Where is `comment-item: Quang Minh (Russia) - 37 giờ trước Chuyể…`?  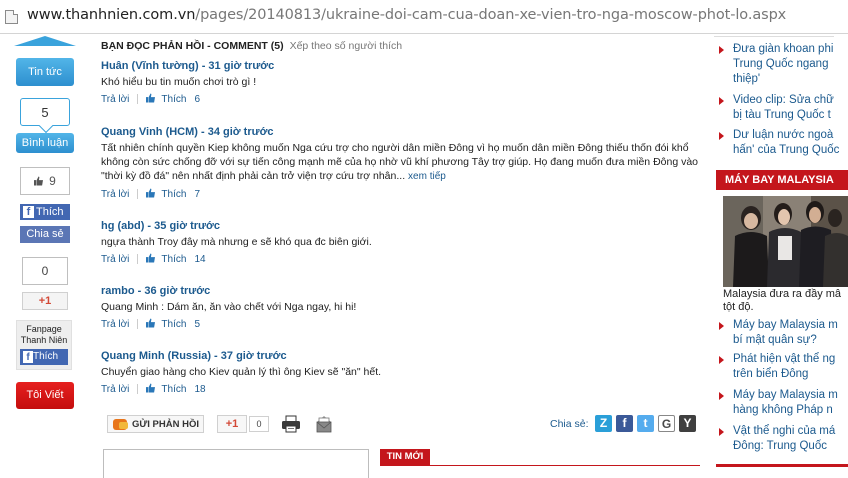
comment-item: Quang Minh (Russia) - 37 giờ trước Chuyể… is located at coordinates (401, 372).